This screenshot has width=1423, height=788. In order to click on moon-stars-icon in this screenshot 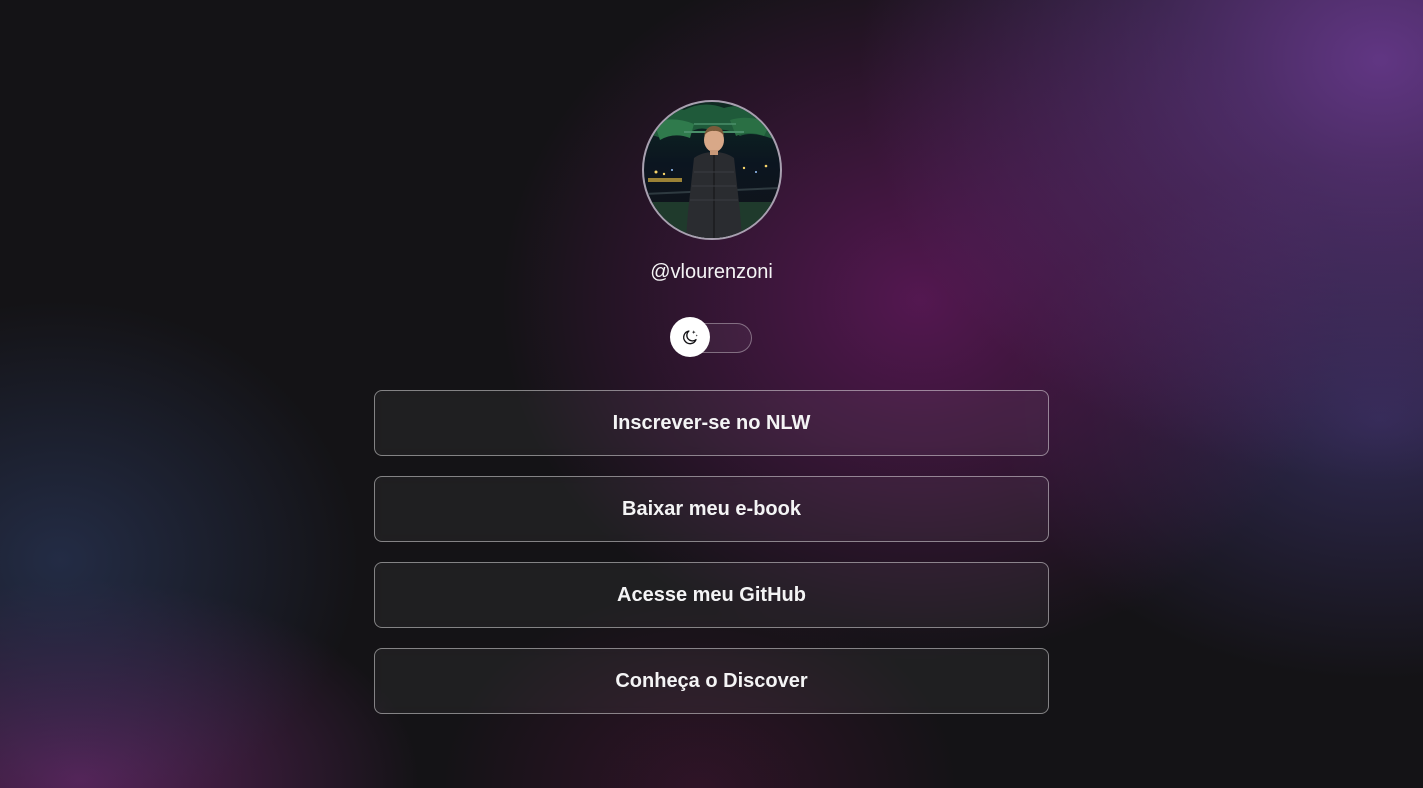, I will do `click(690, 337)`.